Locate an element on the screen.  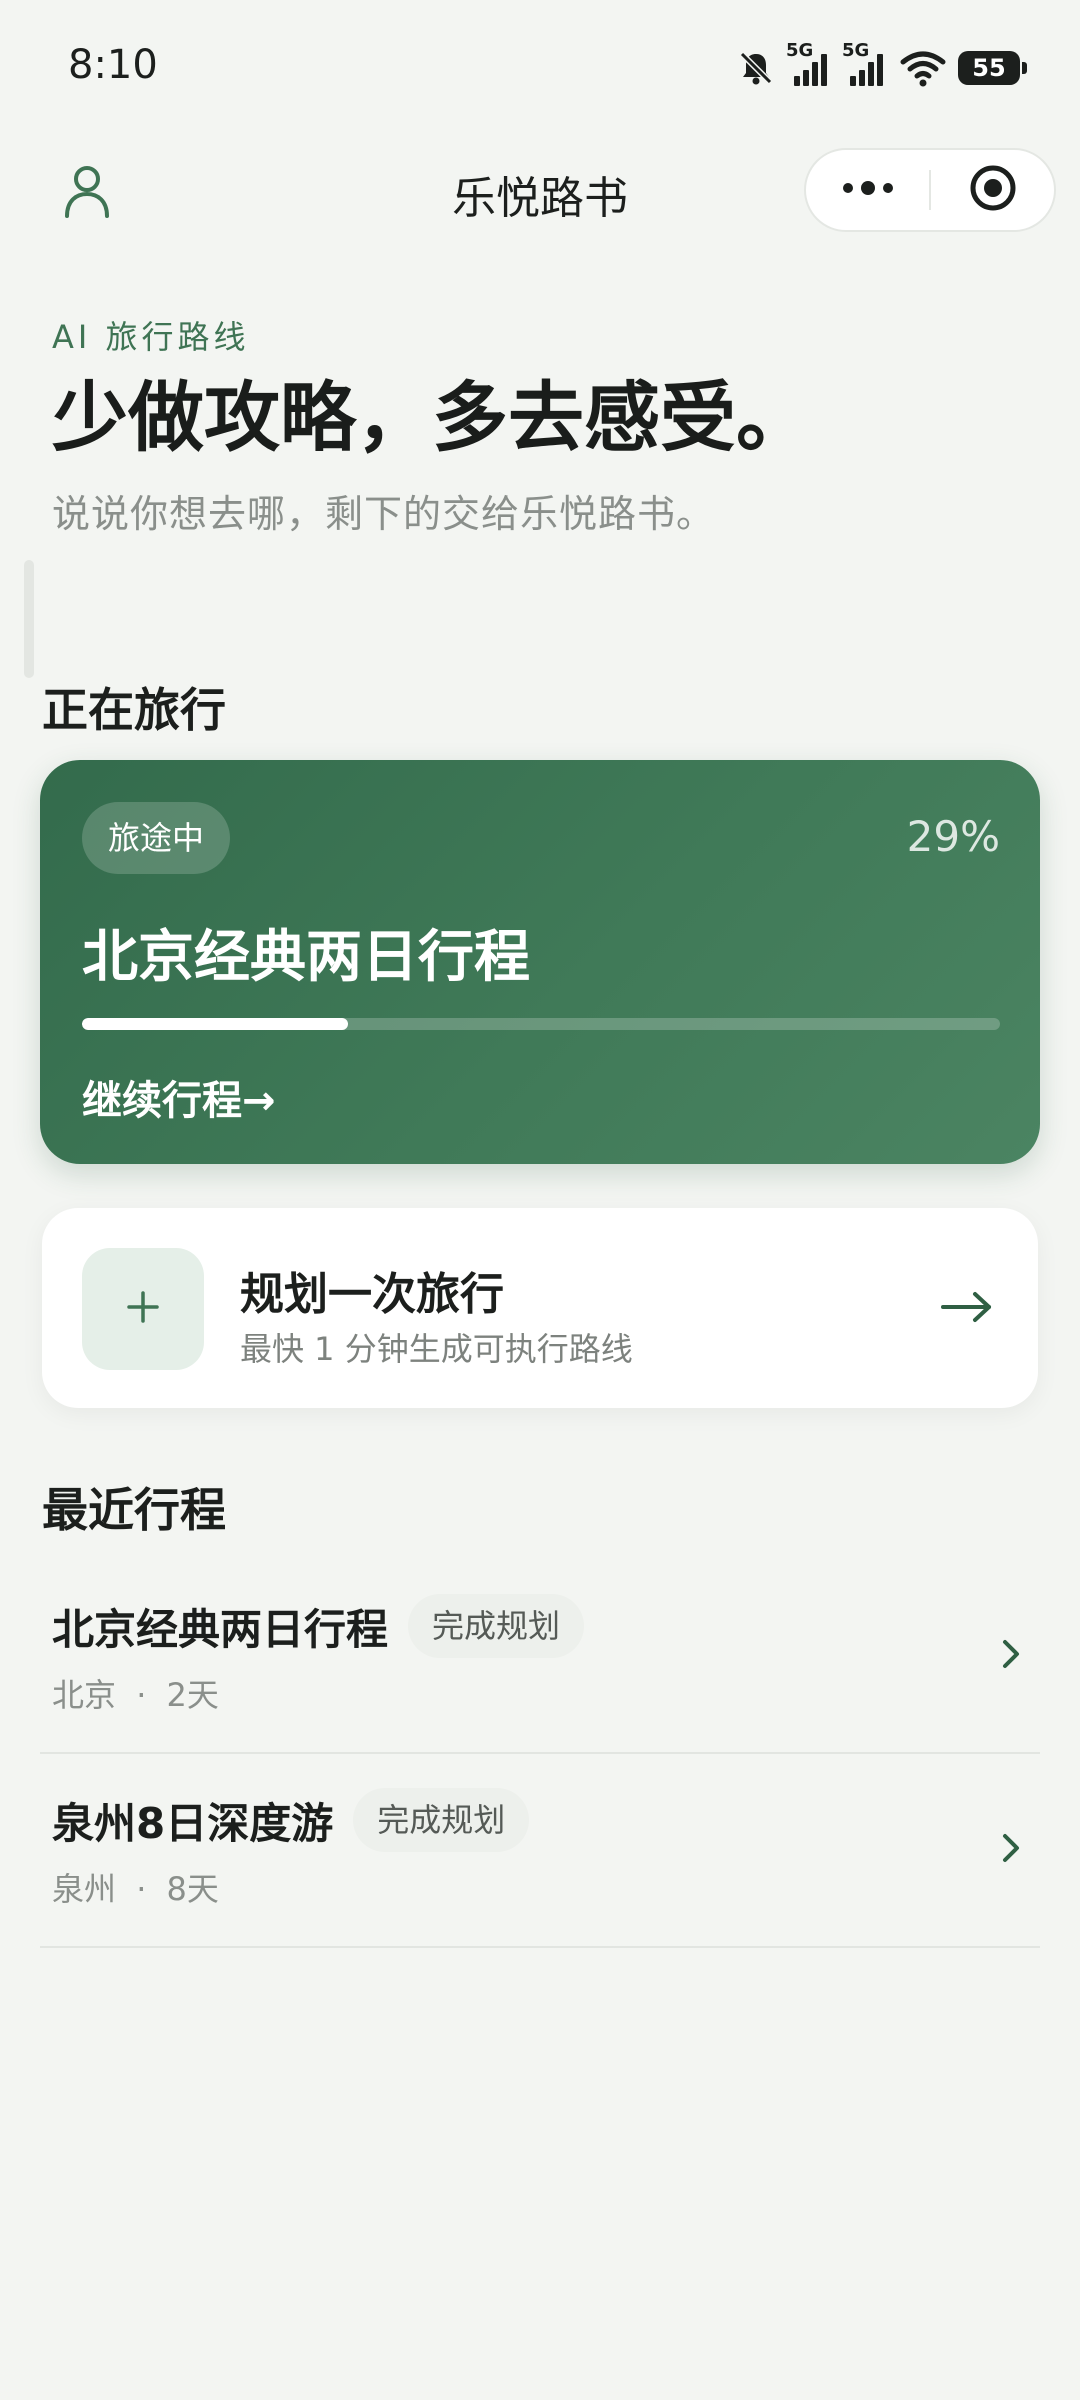
recent-trip-duration: 8天 is located at coordinates (192, 1889).